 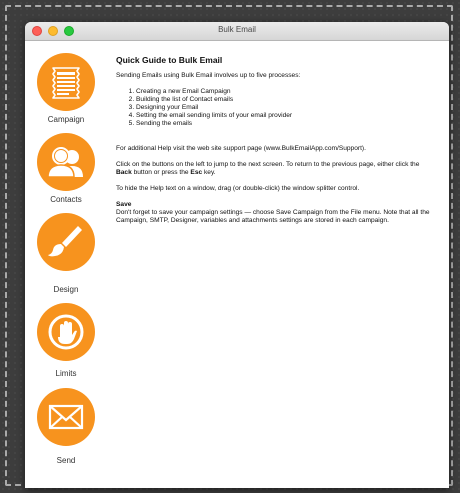 What do you see at coordinates (286, 124) in the screenshot?
I see `step-item: Sending the emails` at bounding box center [286, 124].